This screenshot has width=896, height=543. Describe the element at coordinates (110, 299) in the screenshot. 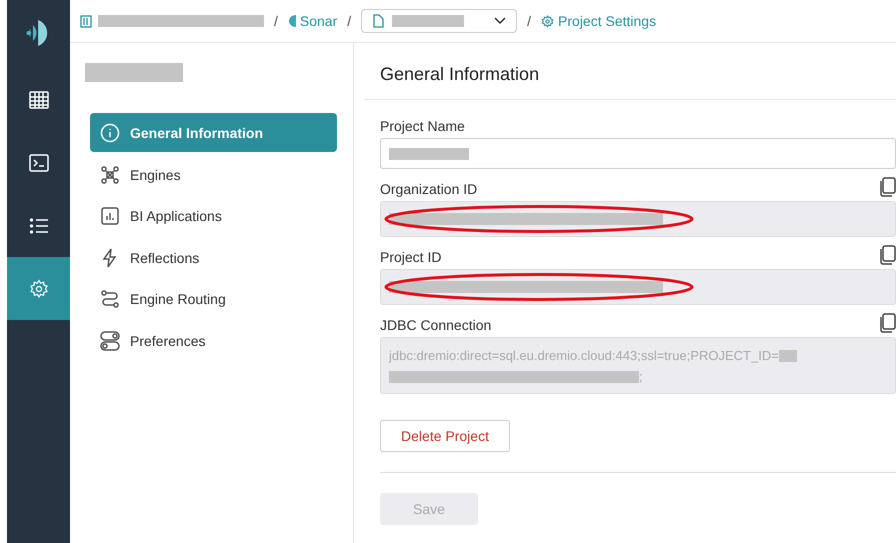

I see `route-icon` at that location.